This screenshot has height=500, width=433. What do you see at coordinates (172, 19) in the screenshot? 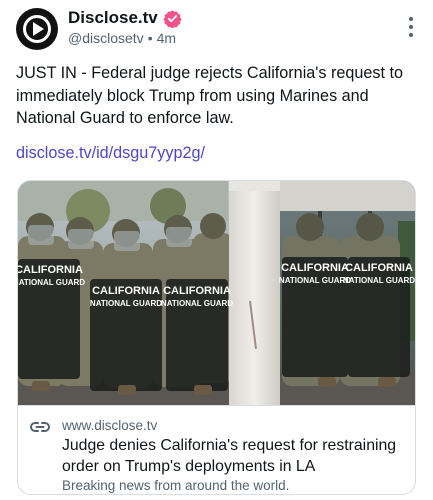
I see `verified-badge-icon` at bounding box center [172, 19].